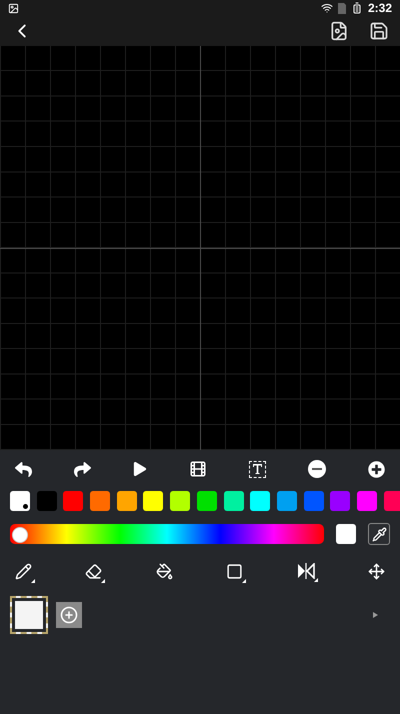  What do you see at coordinates (380, 8) in the screenshot?
I see `clock-time: 2:32` at bounding box center [380, 8].